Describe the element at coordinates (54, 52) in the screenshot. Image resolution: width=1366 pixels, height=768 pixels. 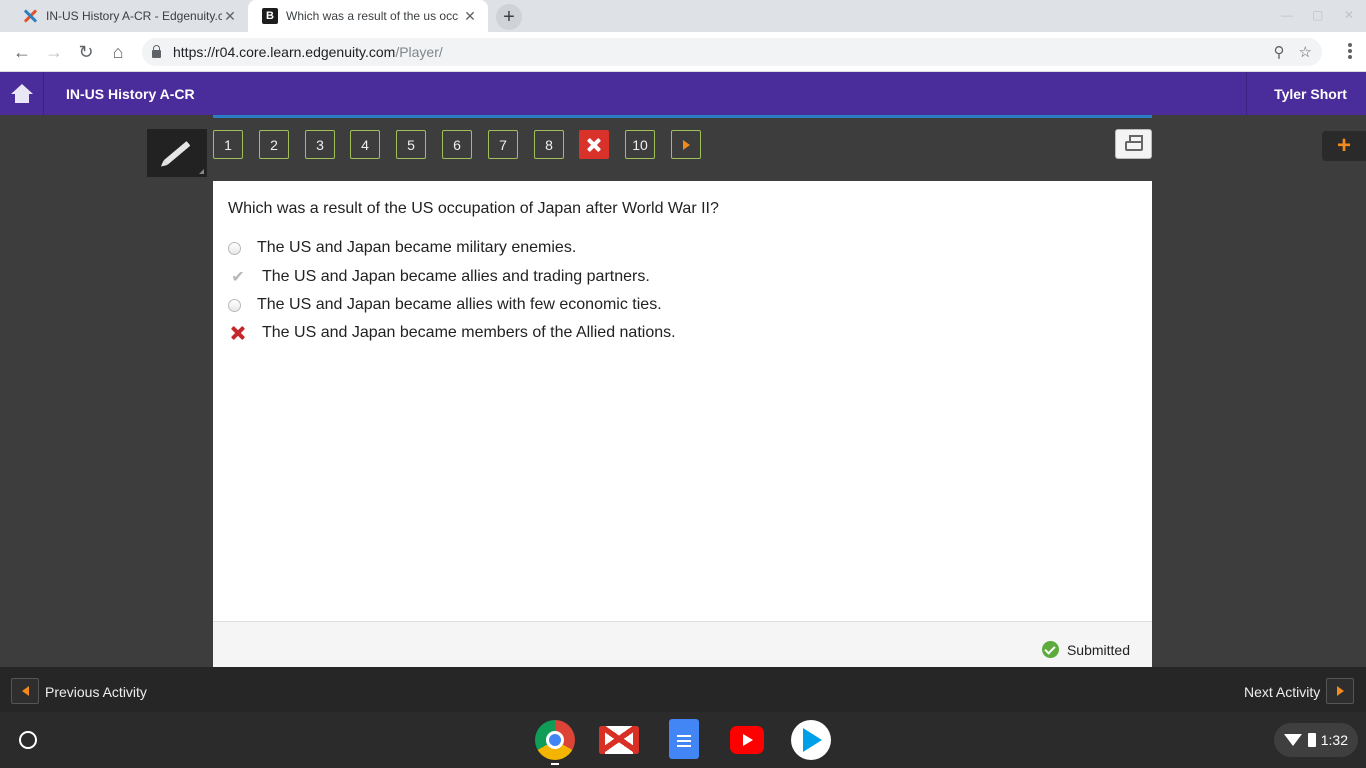
I see `forward-arrow-icon: →` at that location.